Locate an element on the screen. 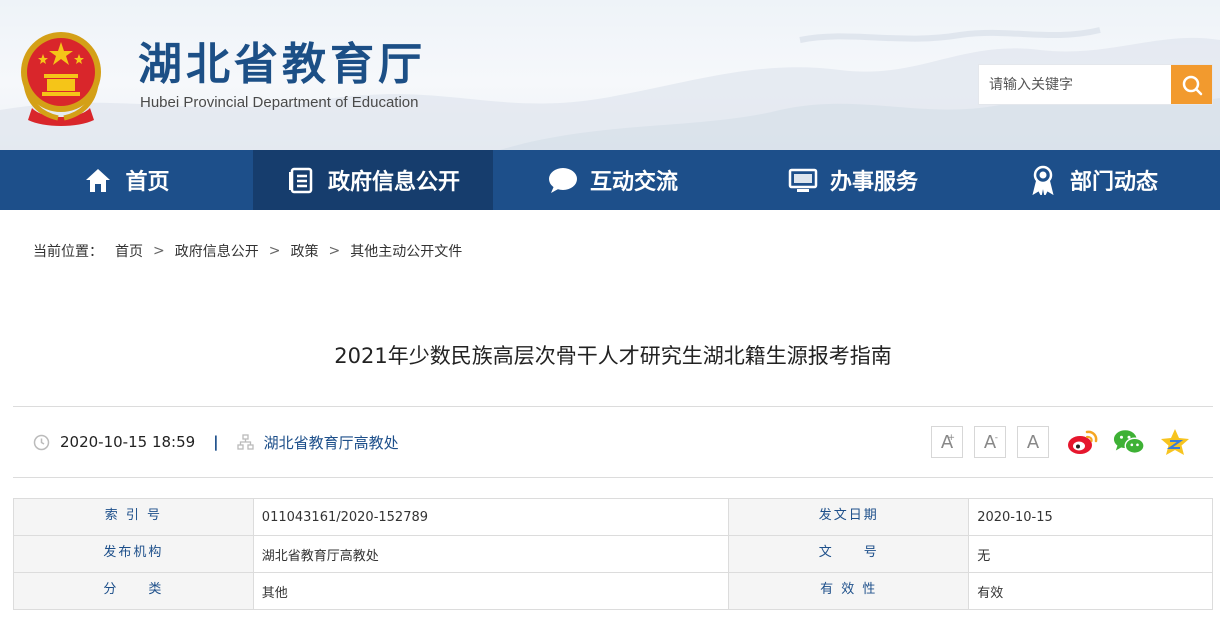  font-decrease-sign: - is located at coordinates (996, 438).